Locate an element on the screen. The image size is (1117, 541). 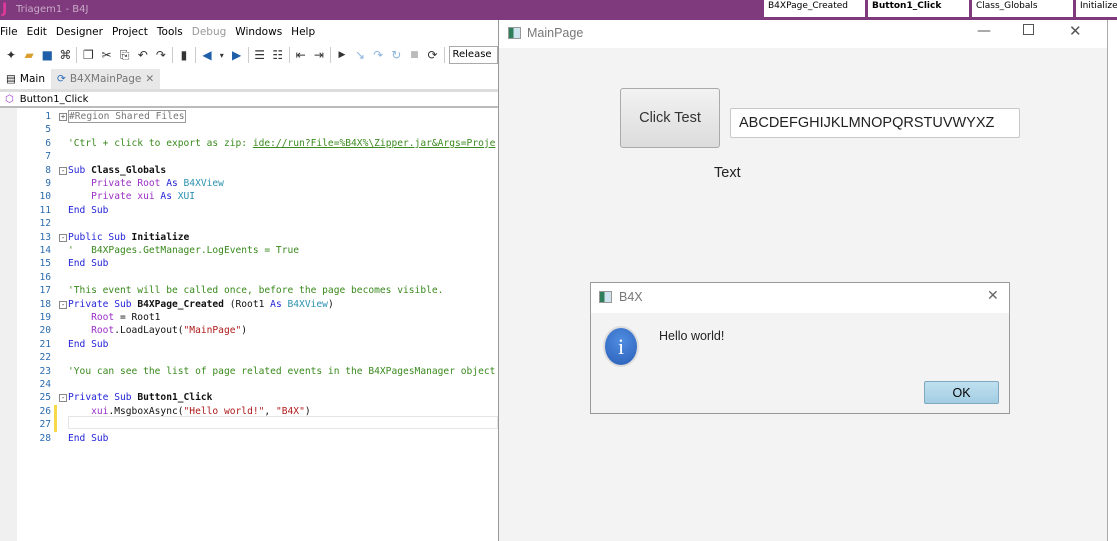
menu-help: Help is located at coordinates (306, 33).